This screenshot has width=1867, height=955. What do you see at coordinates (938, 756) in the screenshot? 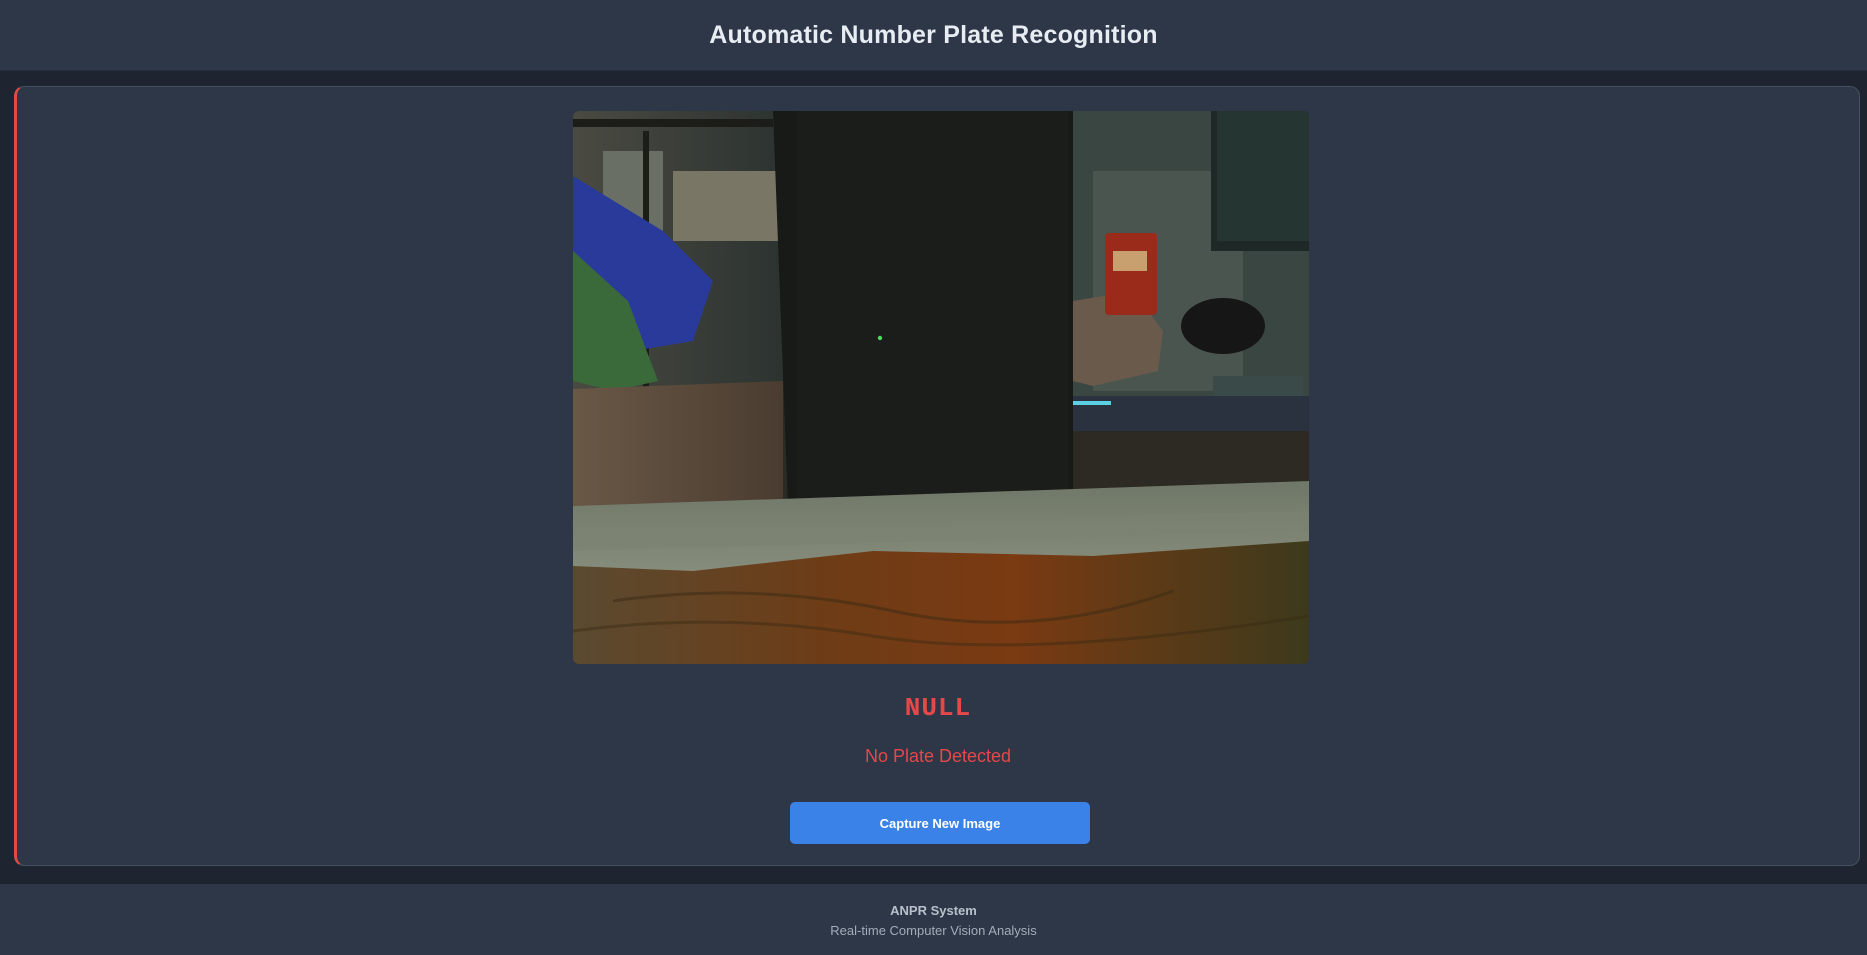
I see `detection-status-text: No Plate Detected` at bounding box center [938, 756].